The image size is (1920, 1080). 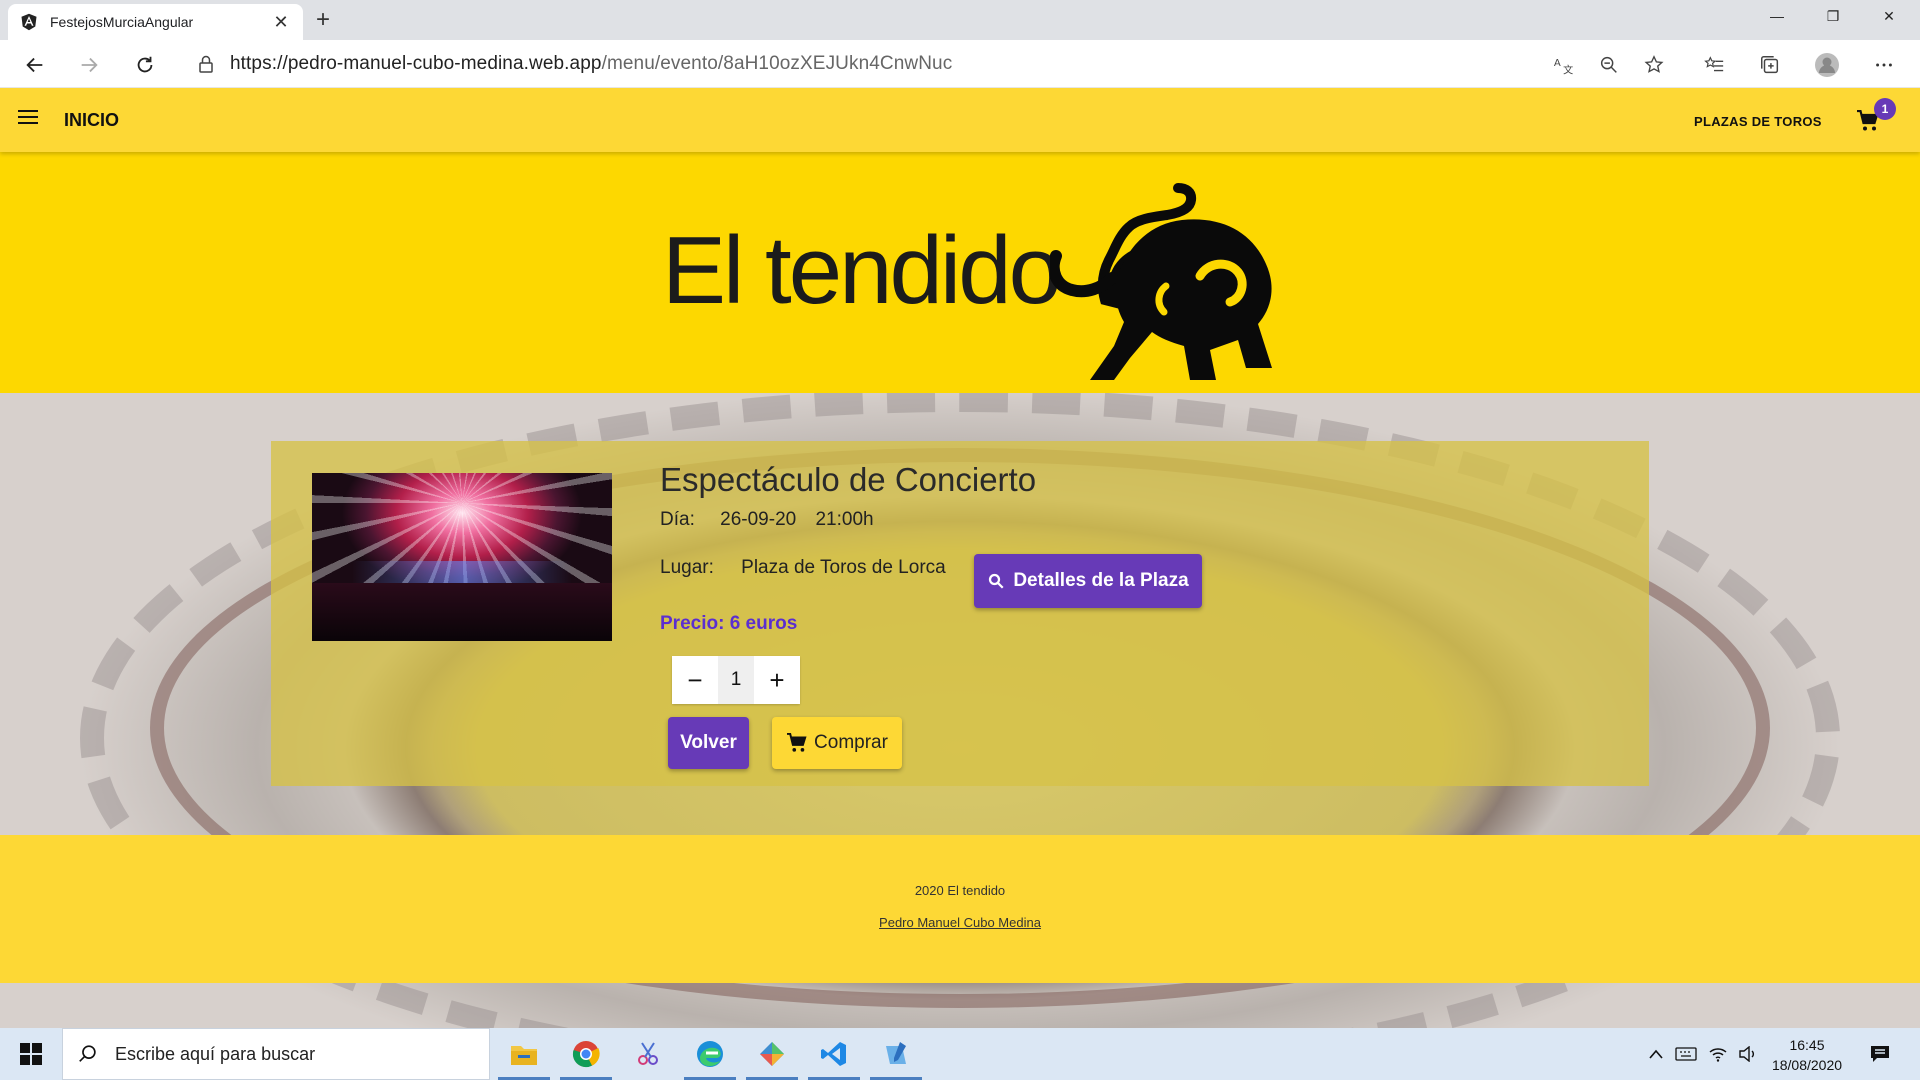 I want to click on url-host: https://pedro-manuel-cubo-medina.web.app, so click(x=416, y=63).